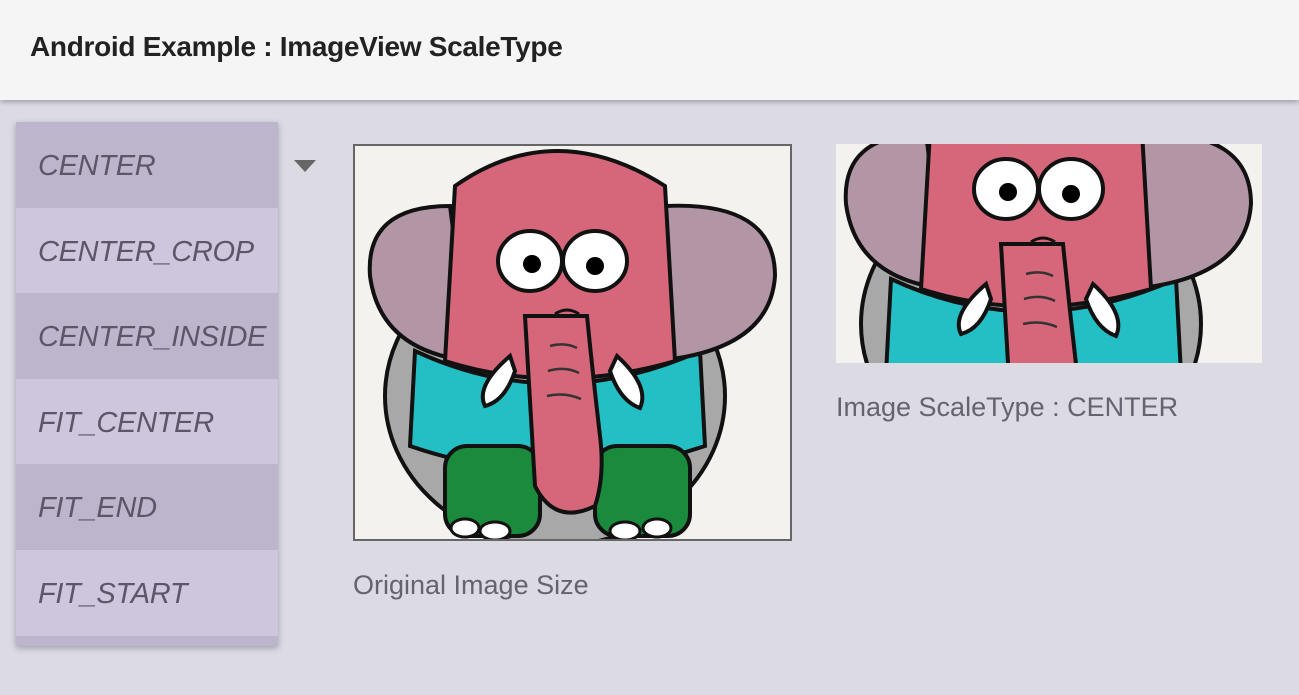  Describe the element at coordinates (305, 166) in the screenshot. I see `arrow-drop-down-icon` at that location.